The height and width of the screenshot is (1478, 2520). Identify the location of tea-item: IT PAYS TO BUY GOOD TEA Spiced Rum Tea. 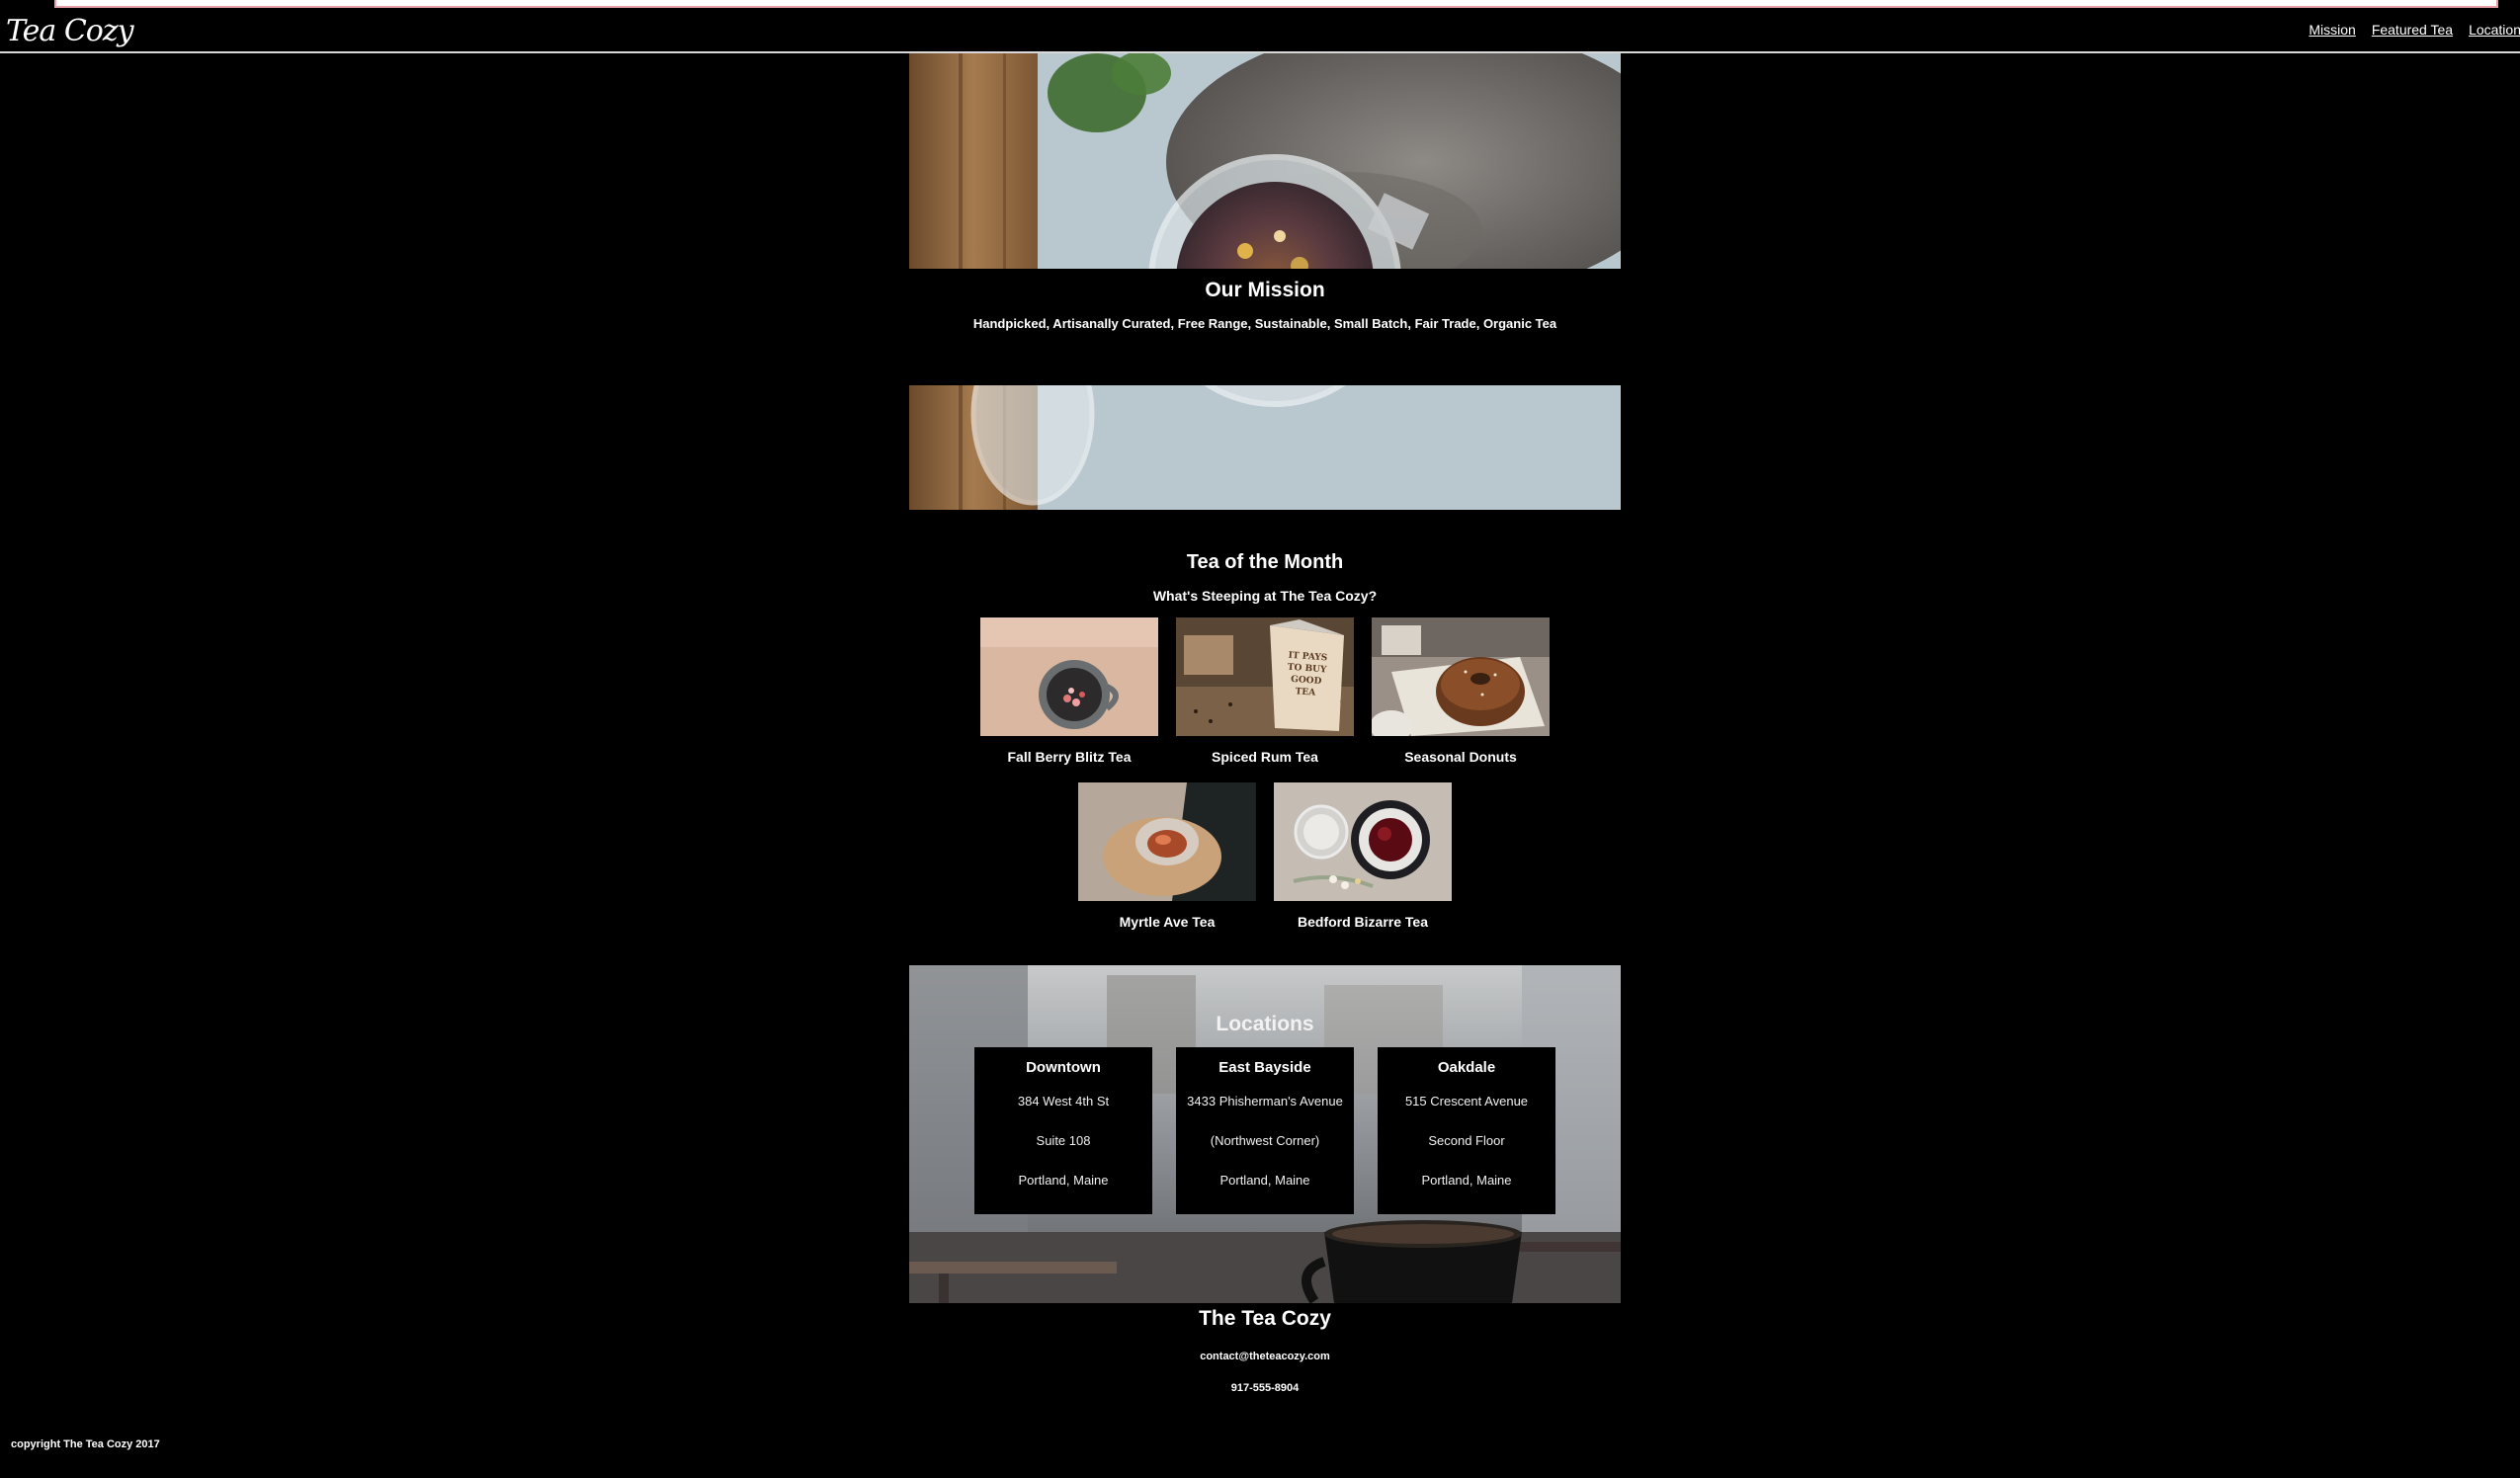
(1265, 693).